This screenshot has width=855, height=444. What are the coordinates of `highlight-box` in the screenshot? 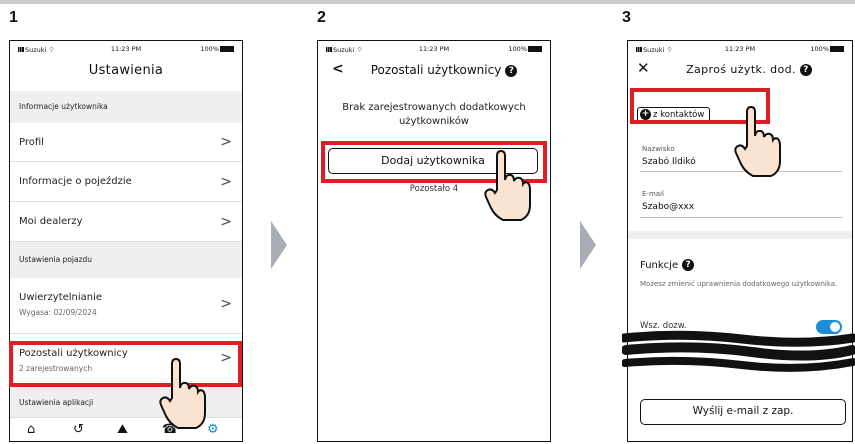 It's located at (125, 364).